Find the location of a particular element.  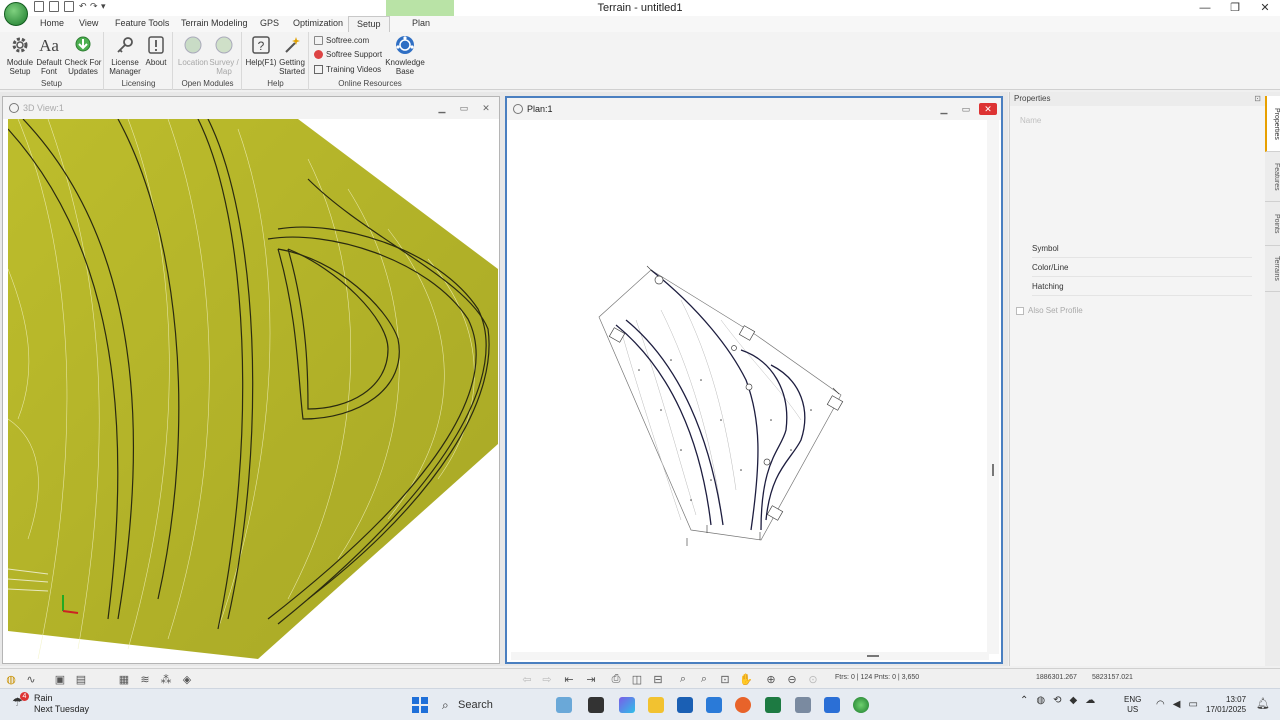

prev-view-icon: ⇤ is located at coordinates (569, 679).